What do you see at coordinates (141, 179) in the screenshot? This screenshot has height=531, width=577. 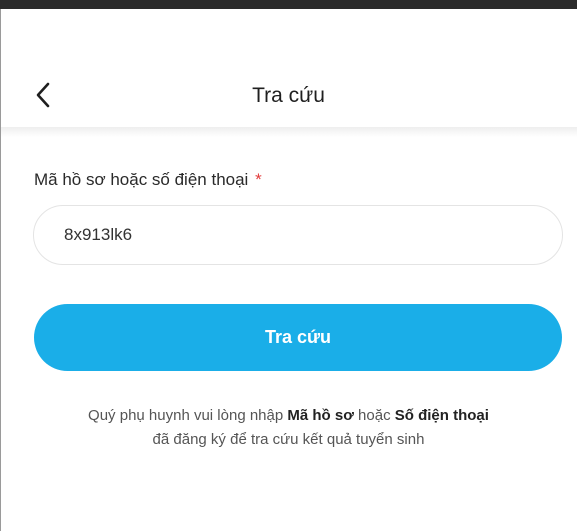 I see `lookup-field-label-text: Mã hồ sơ hoặc số điện thoại` at bounding box center [141, 179].